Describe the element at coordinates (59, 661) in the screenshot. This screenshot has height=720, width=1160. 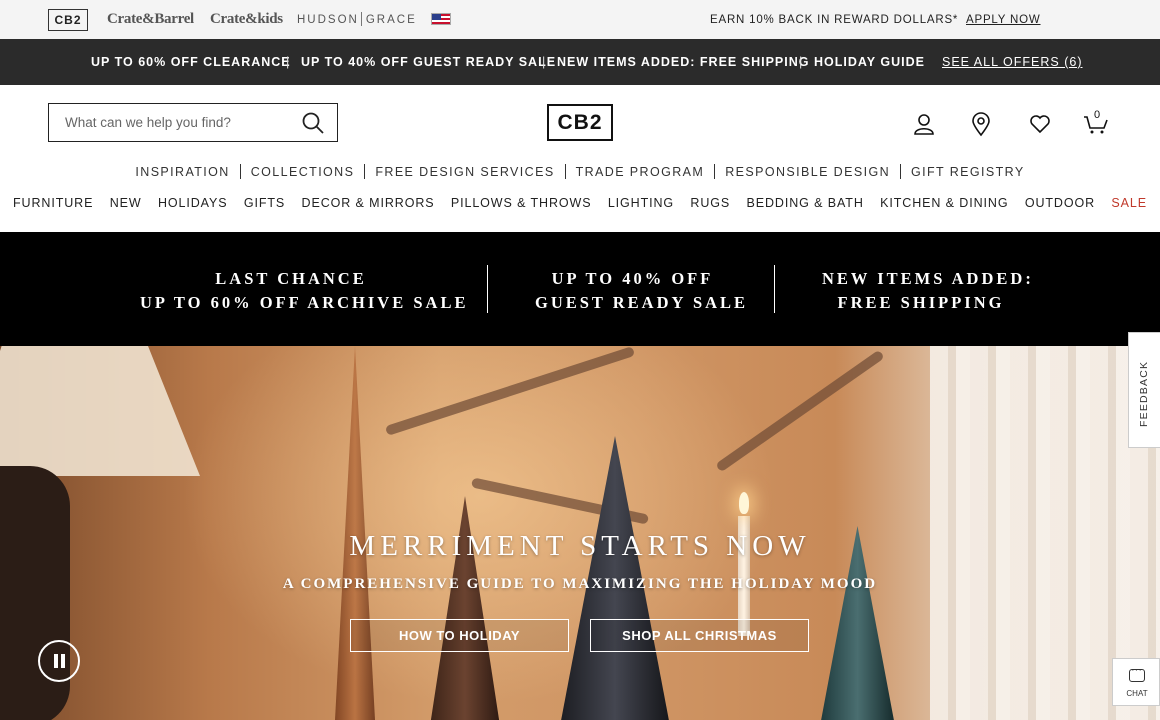
I see `pause-icon` at that location.